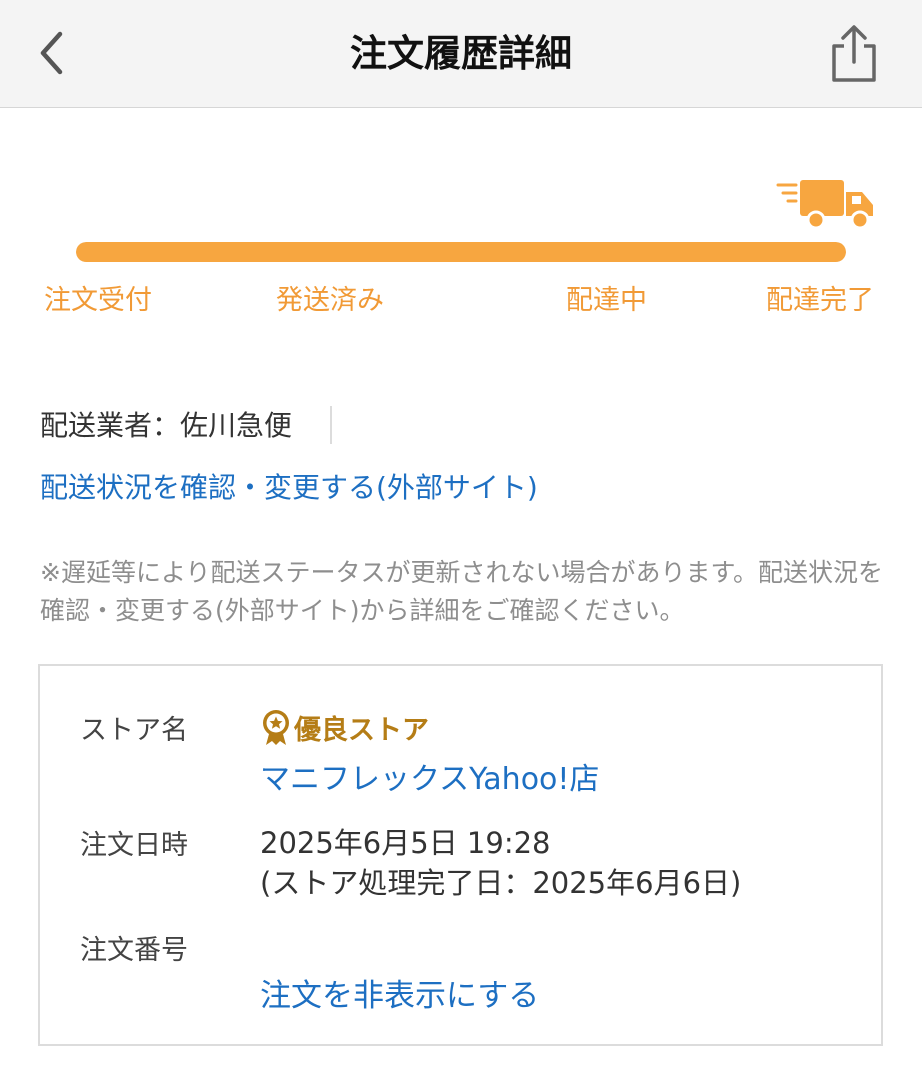 Image resolution: width=922 pixels, height=1080 pixels. Describe the element at coordinates (331, 425) in the screenshot. I see `carrier-divider` at that location.